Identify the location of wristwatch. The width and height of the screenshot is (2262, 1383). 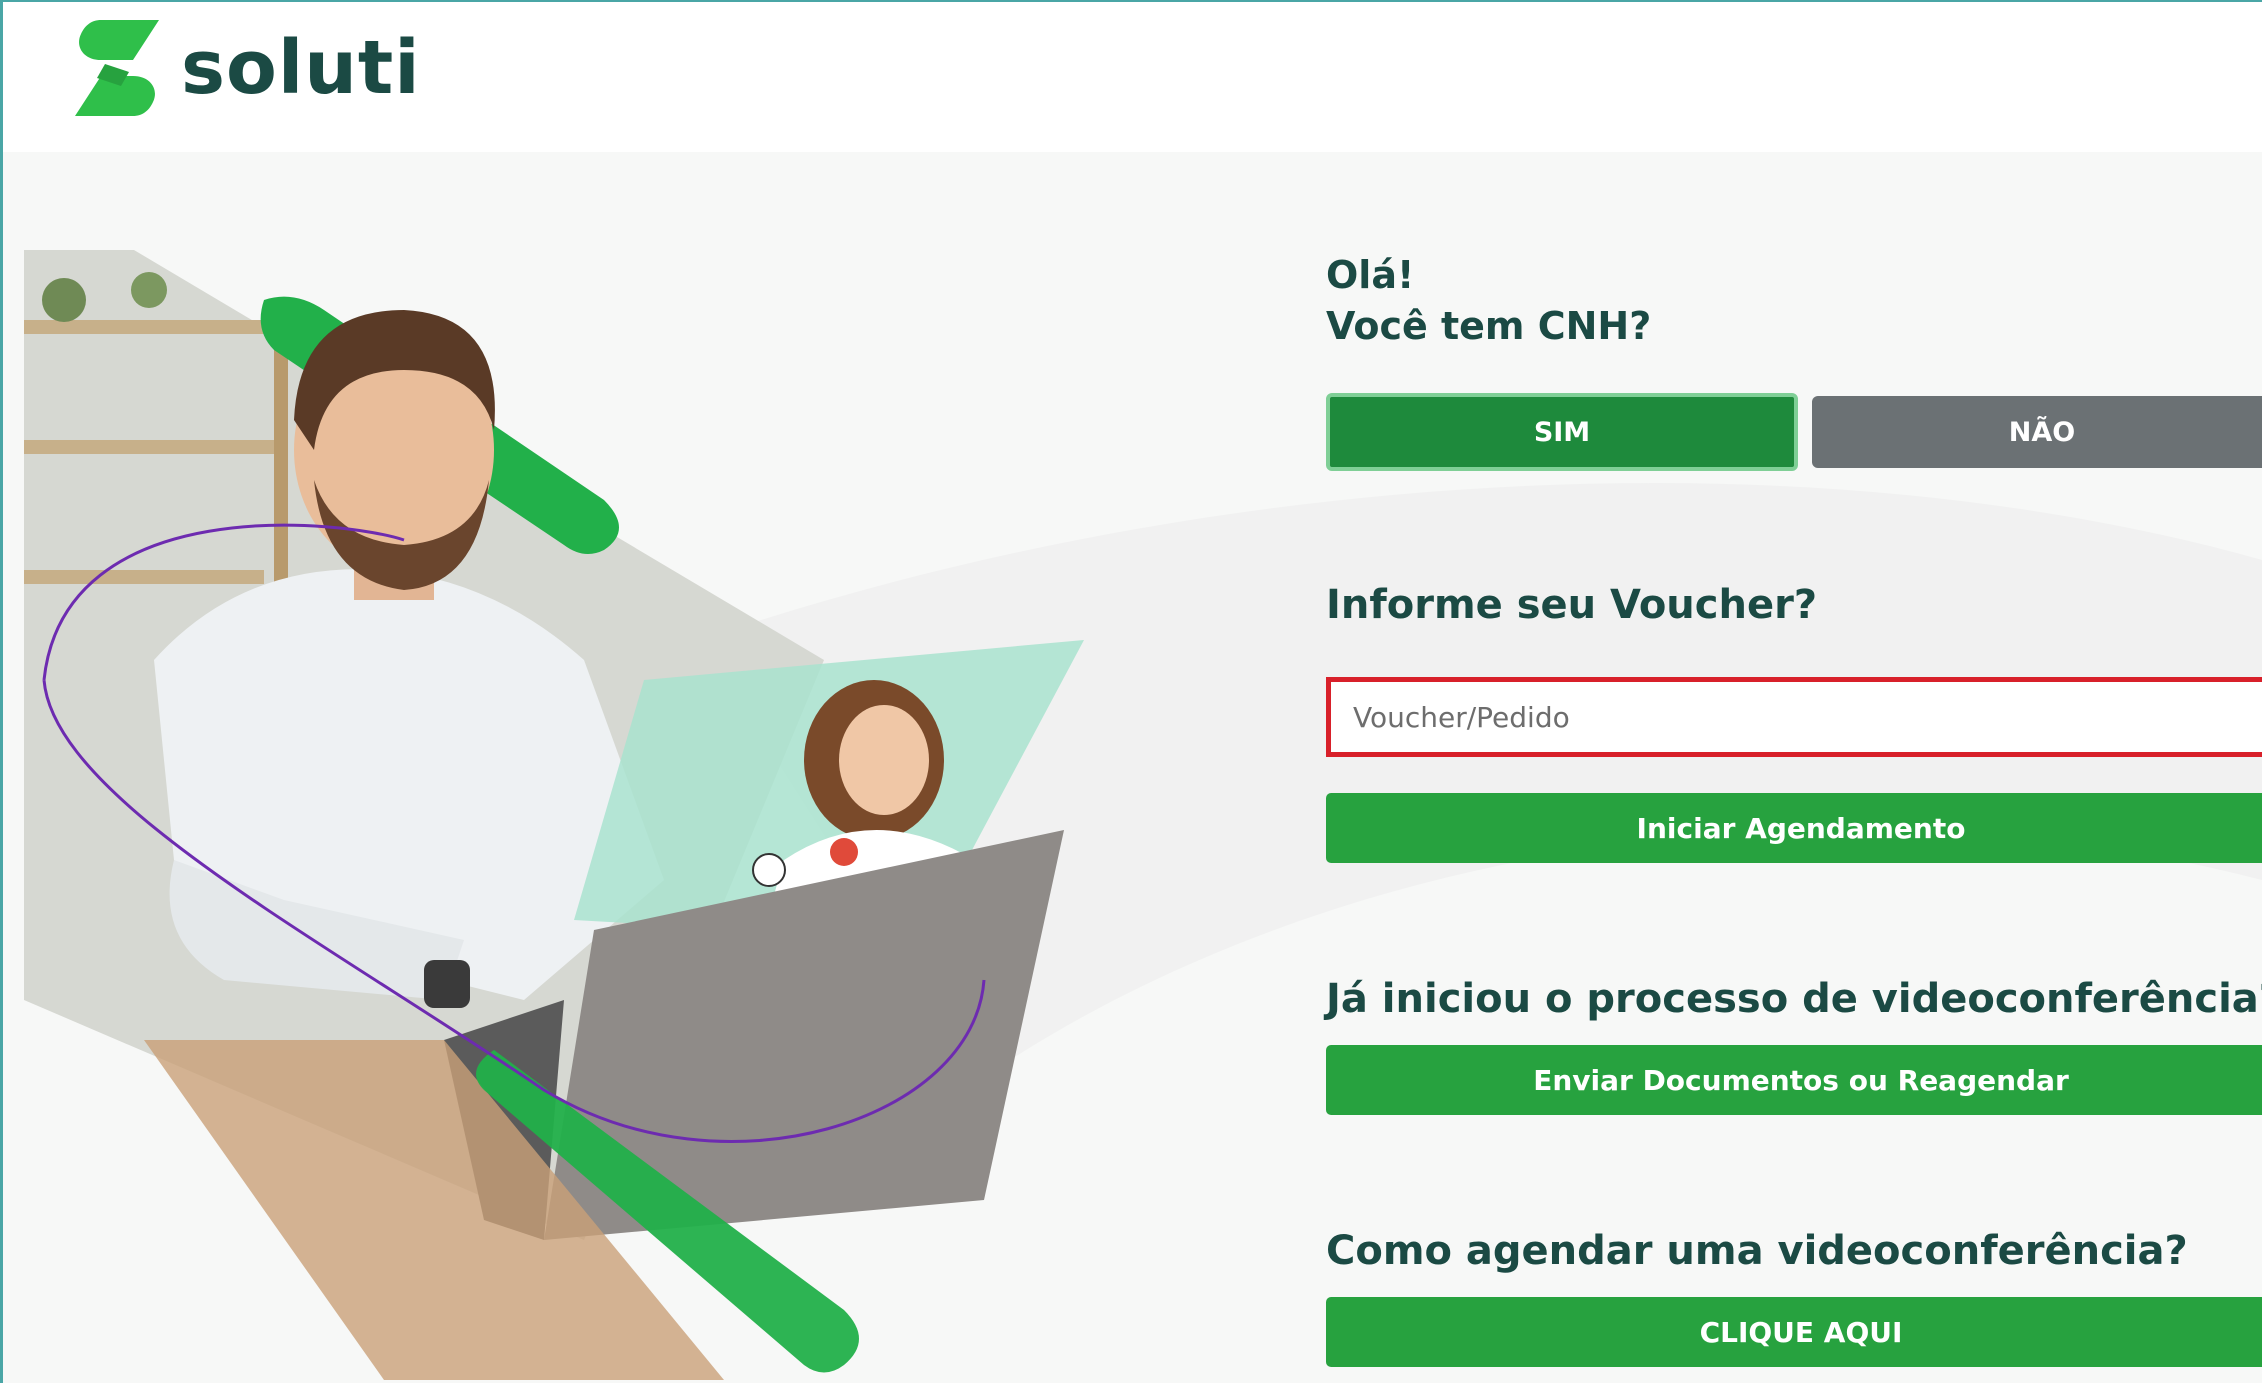
(447, 984).